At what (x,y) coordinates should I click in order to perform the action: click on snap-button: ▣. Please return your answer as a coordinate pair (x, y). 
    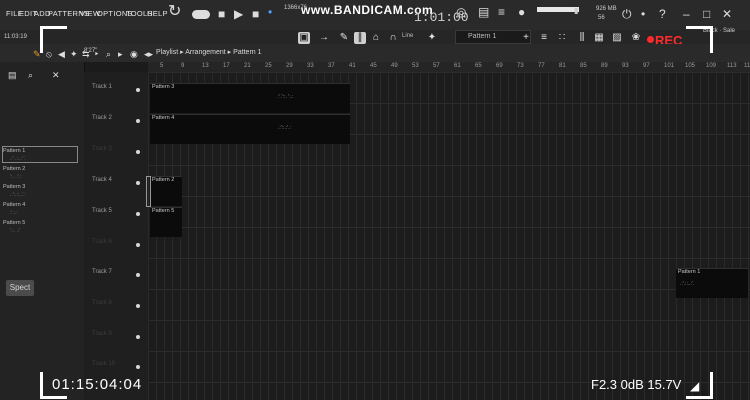
    Looking at the image, I should click on (304, 38).